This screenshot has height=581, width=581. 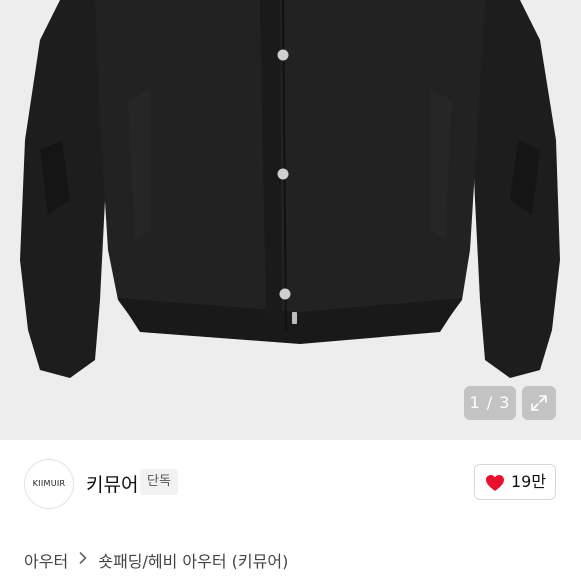 I want to click on expand-image-button, so click(x=539, y=403).